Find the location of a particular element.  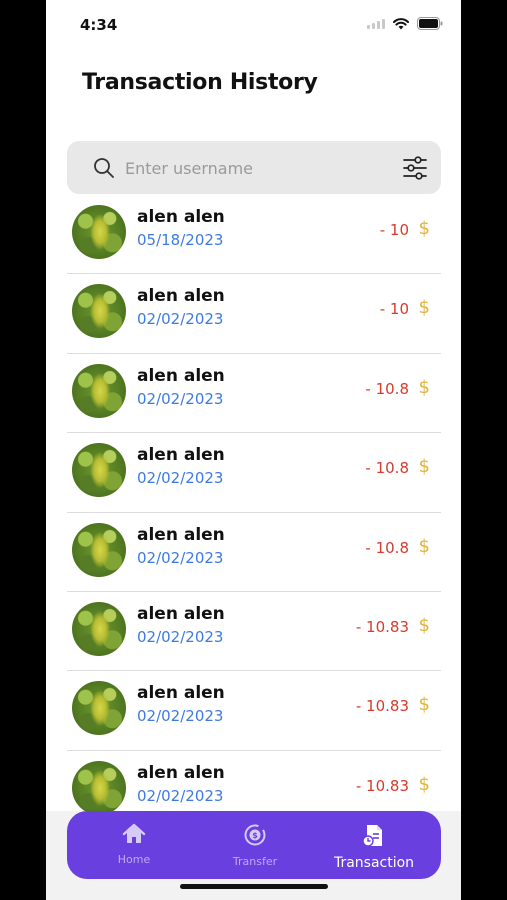

filter-icon is located at coordinates (415, 170).